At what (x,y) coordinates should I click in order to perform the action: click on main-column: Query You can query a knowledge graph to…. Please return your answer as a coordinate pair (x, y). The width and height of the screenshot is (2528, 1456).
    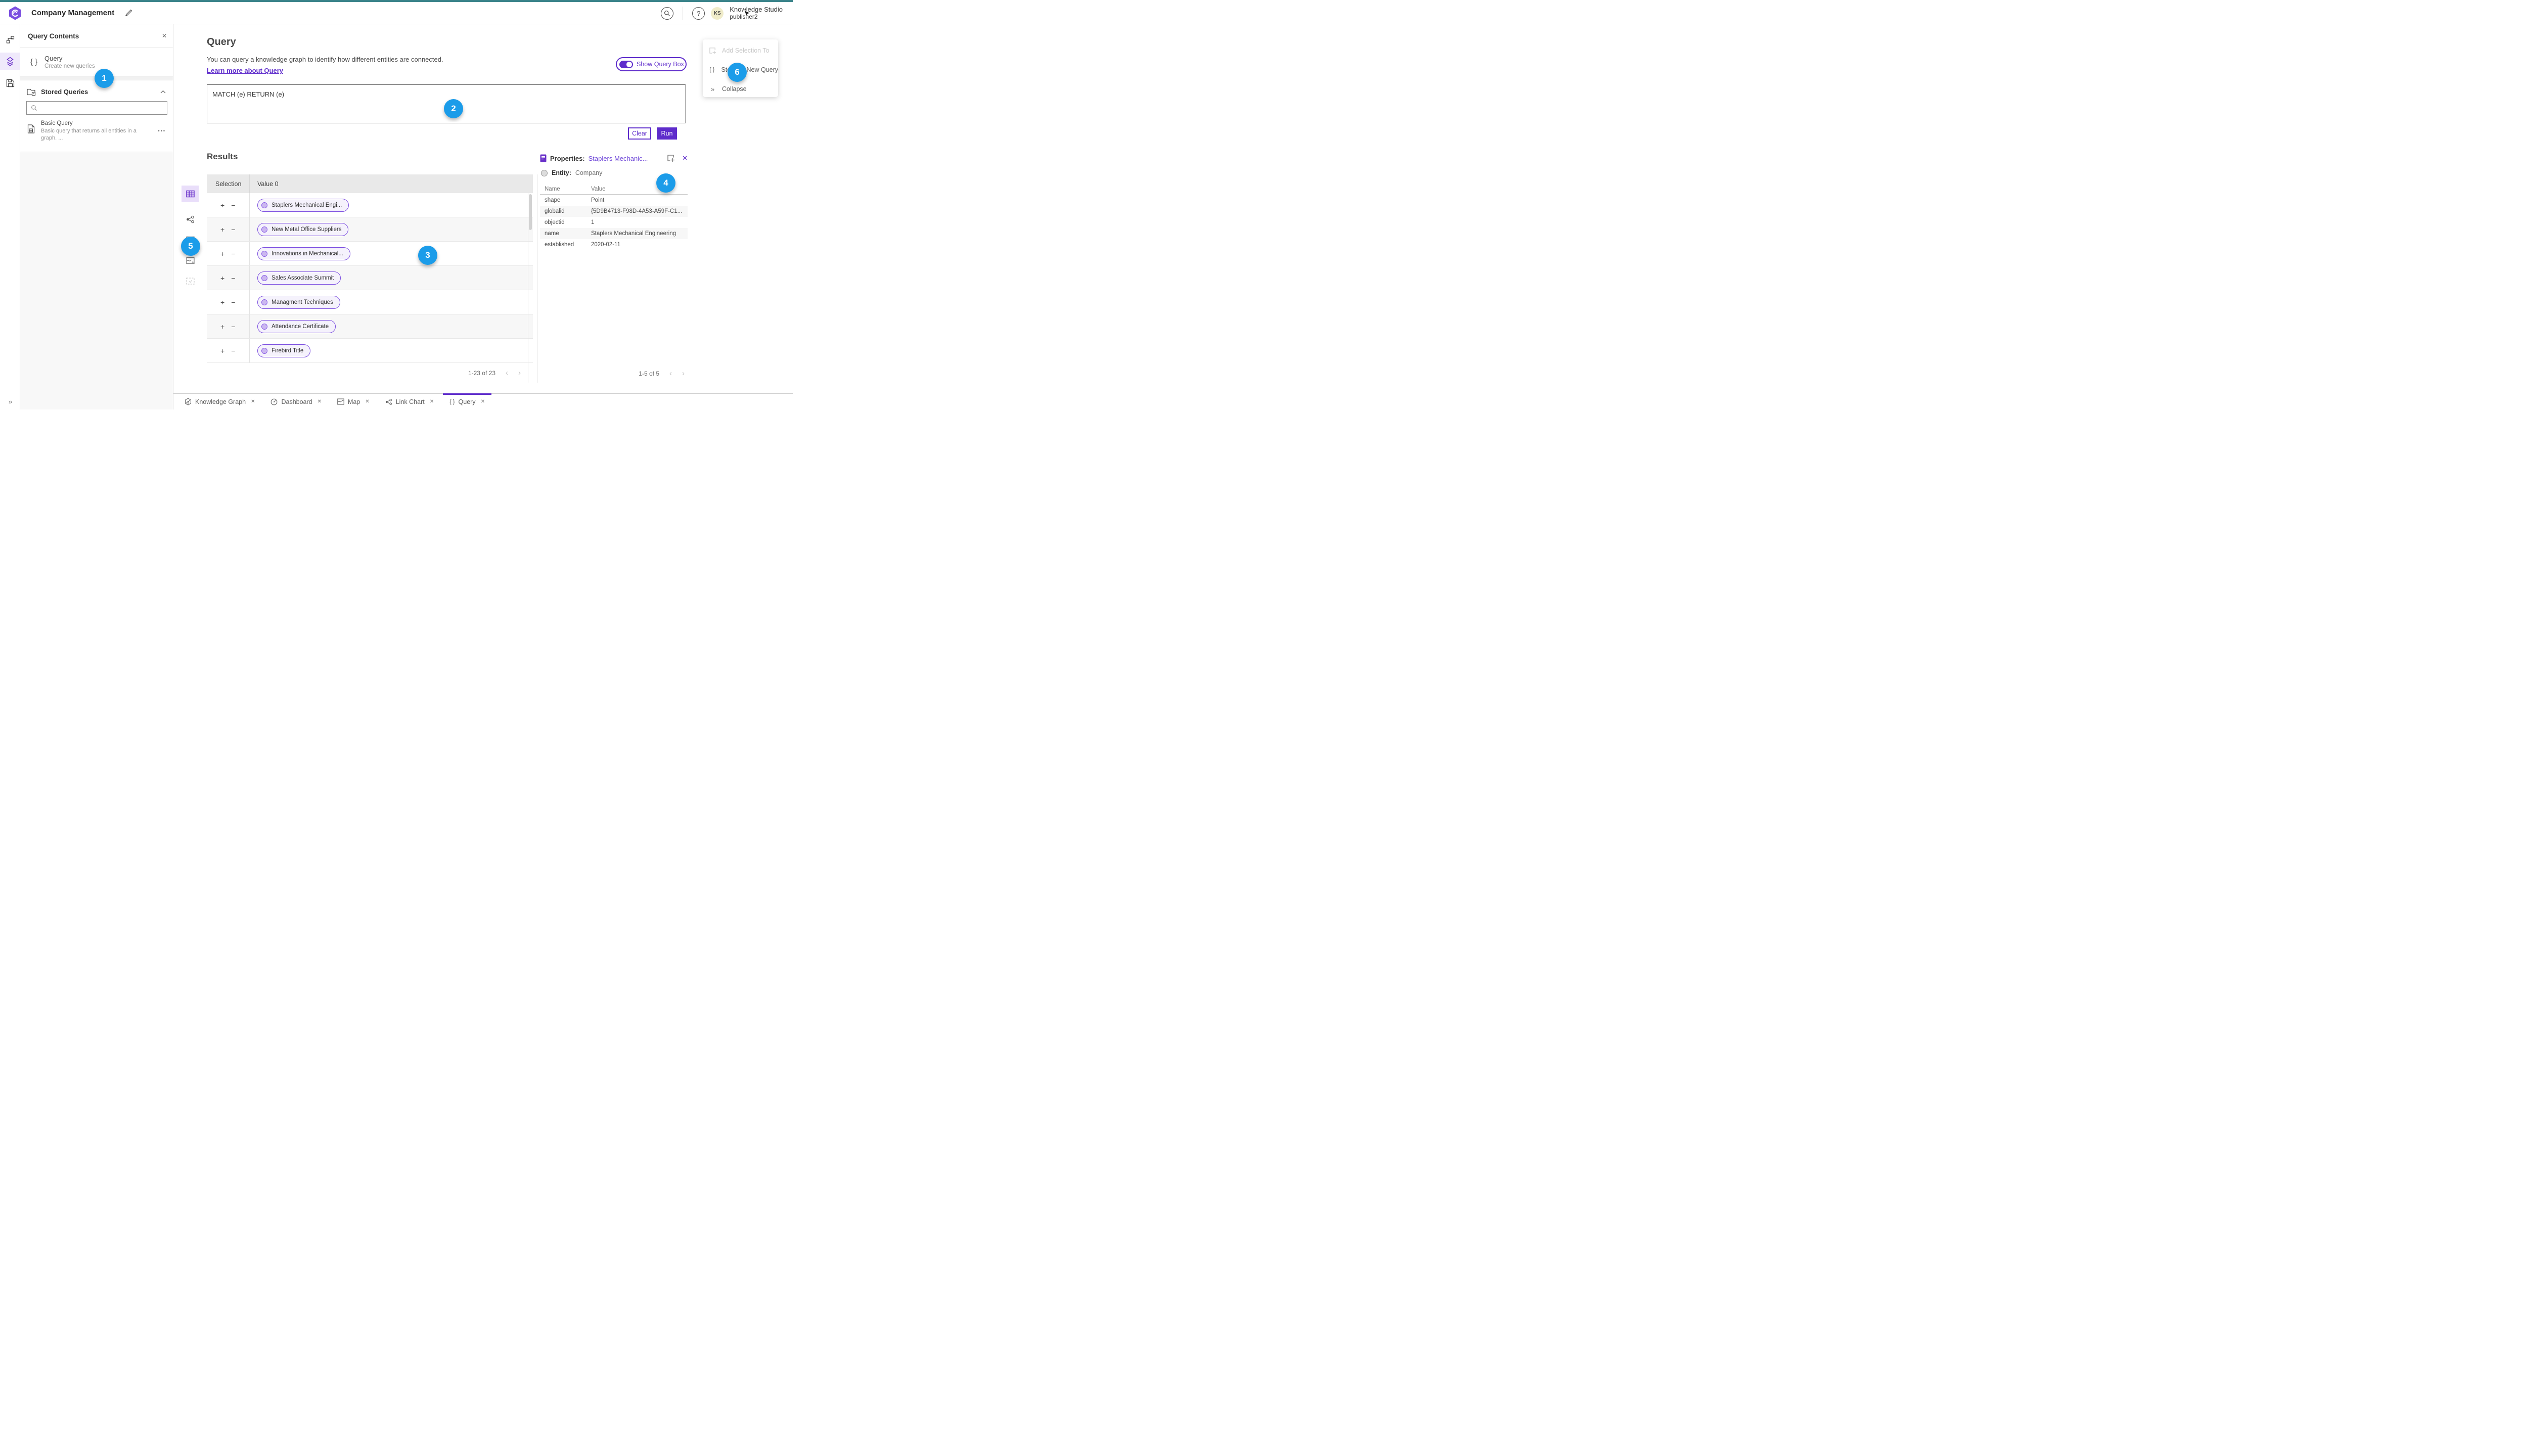
    Looking at the image, I should click on (483, 217).